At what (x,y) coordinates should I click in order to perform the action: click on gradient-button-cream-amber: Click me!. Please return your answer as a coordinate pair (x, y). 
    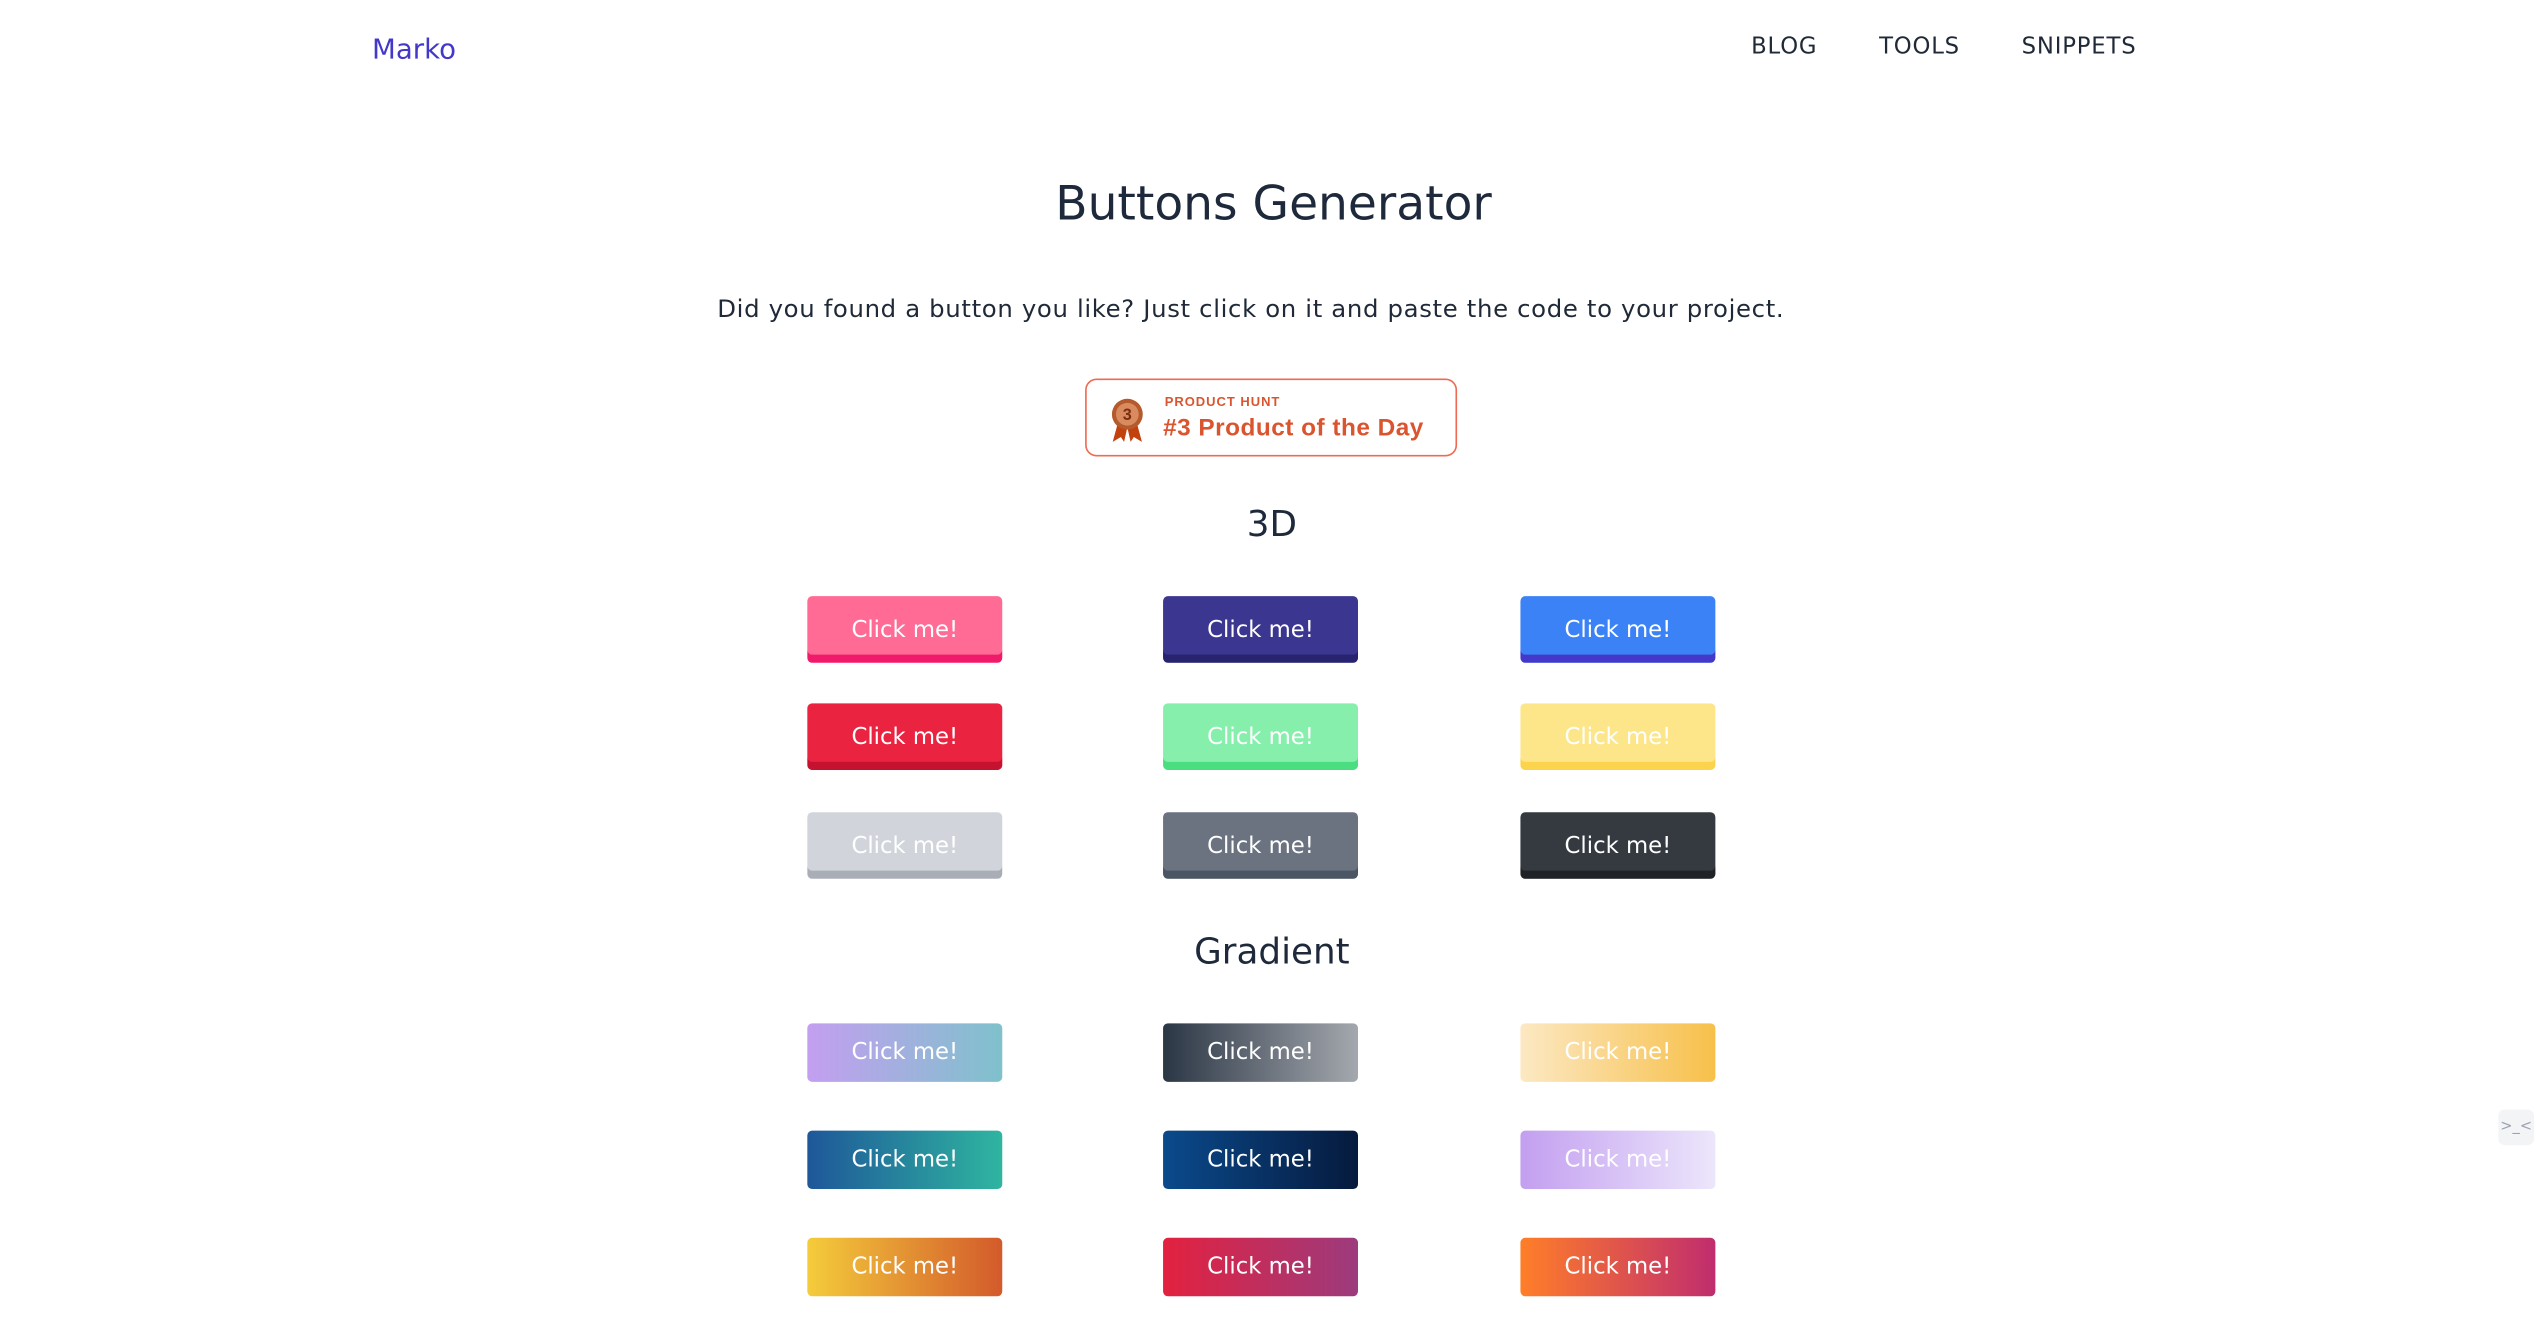
    Looking at the image, I should click on (1618, 1052).